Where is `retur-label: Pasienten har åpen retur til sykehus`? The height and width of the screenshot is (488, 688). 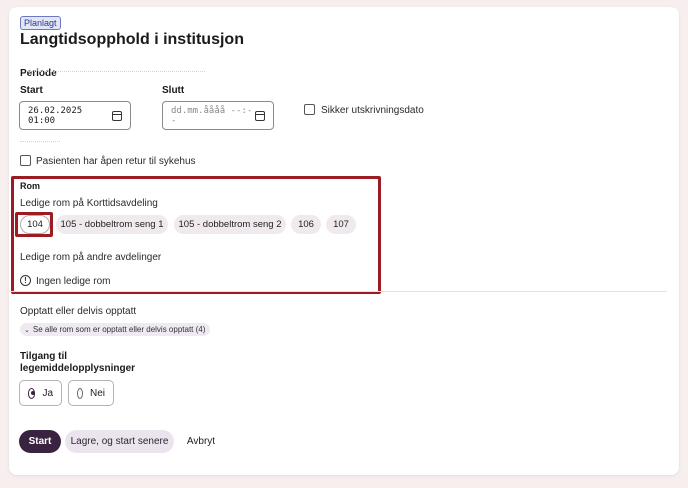 retur-label: Pasienten har åpen retur til sykehus is located at coordinates (116, 161).